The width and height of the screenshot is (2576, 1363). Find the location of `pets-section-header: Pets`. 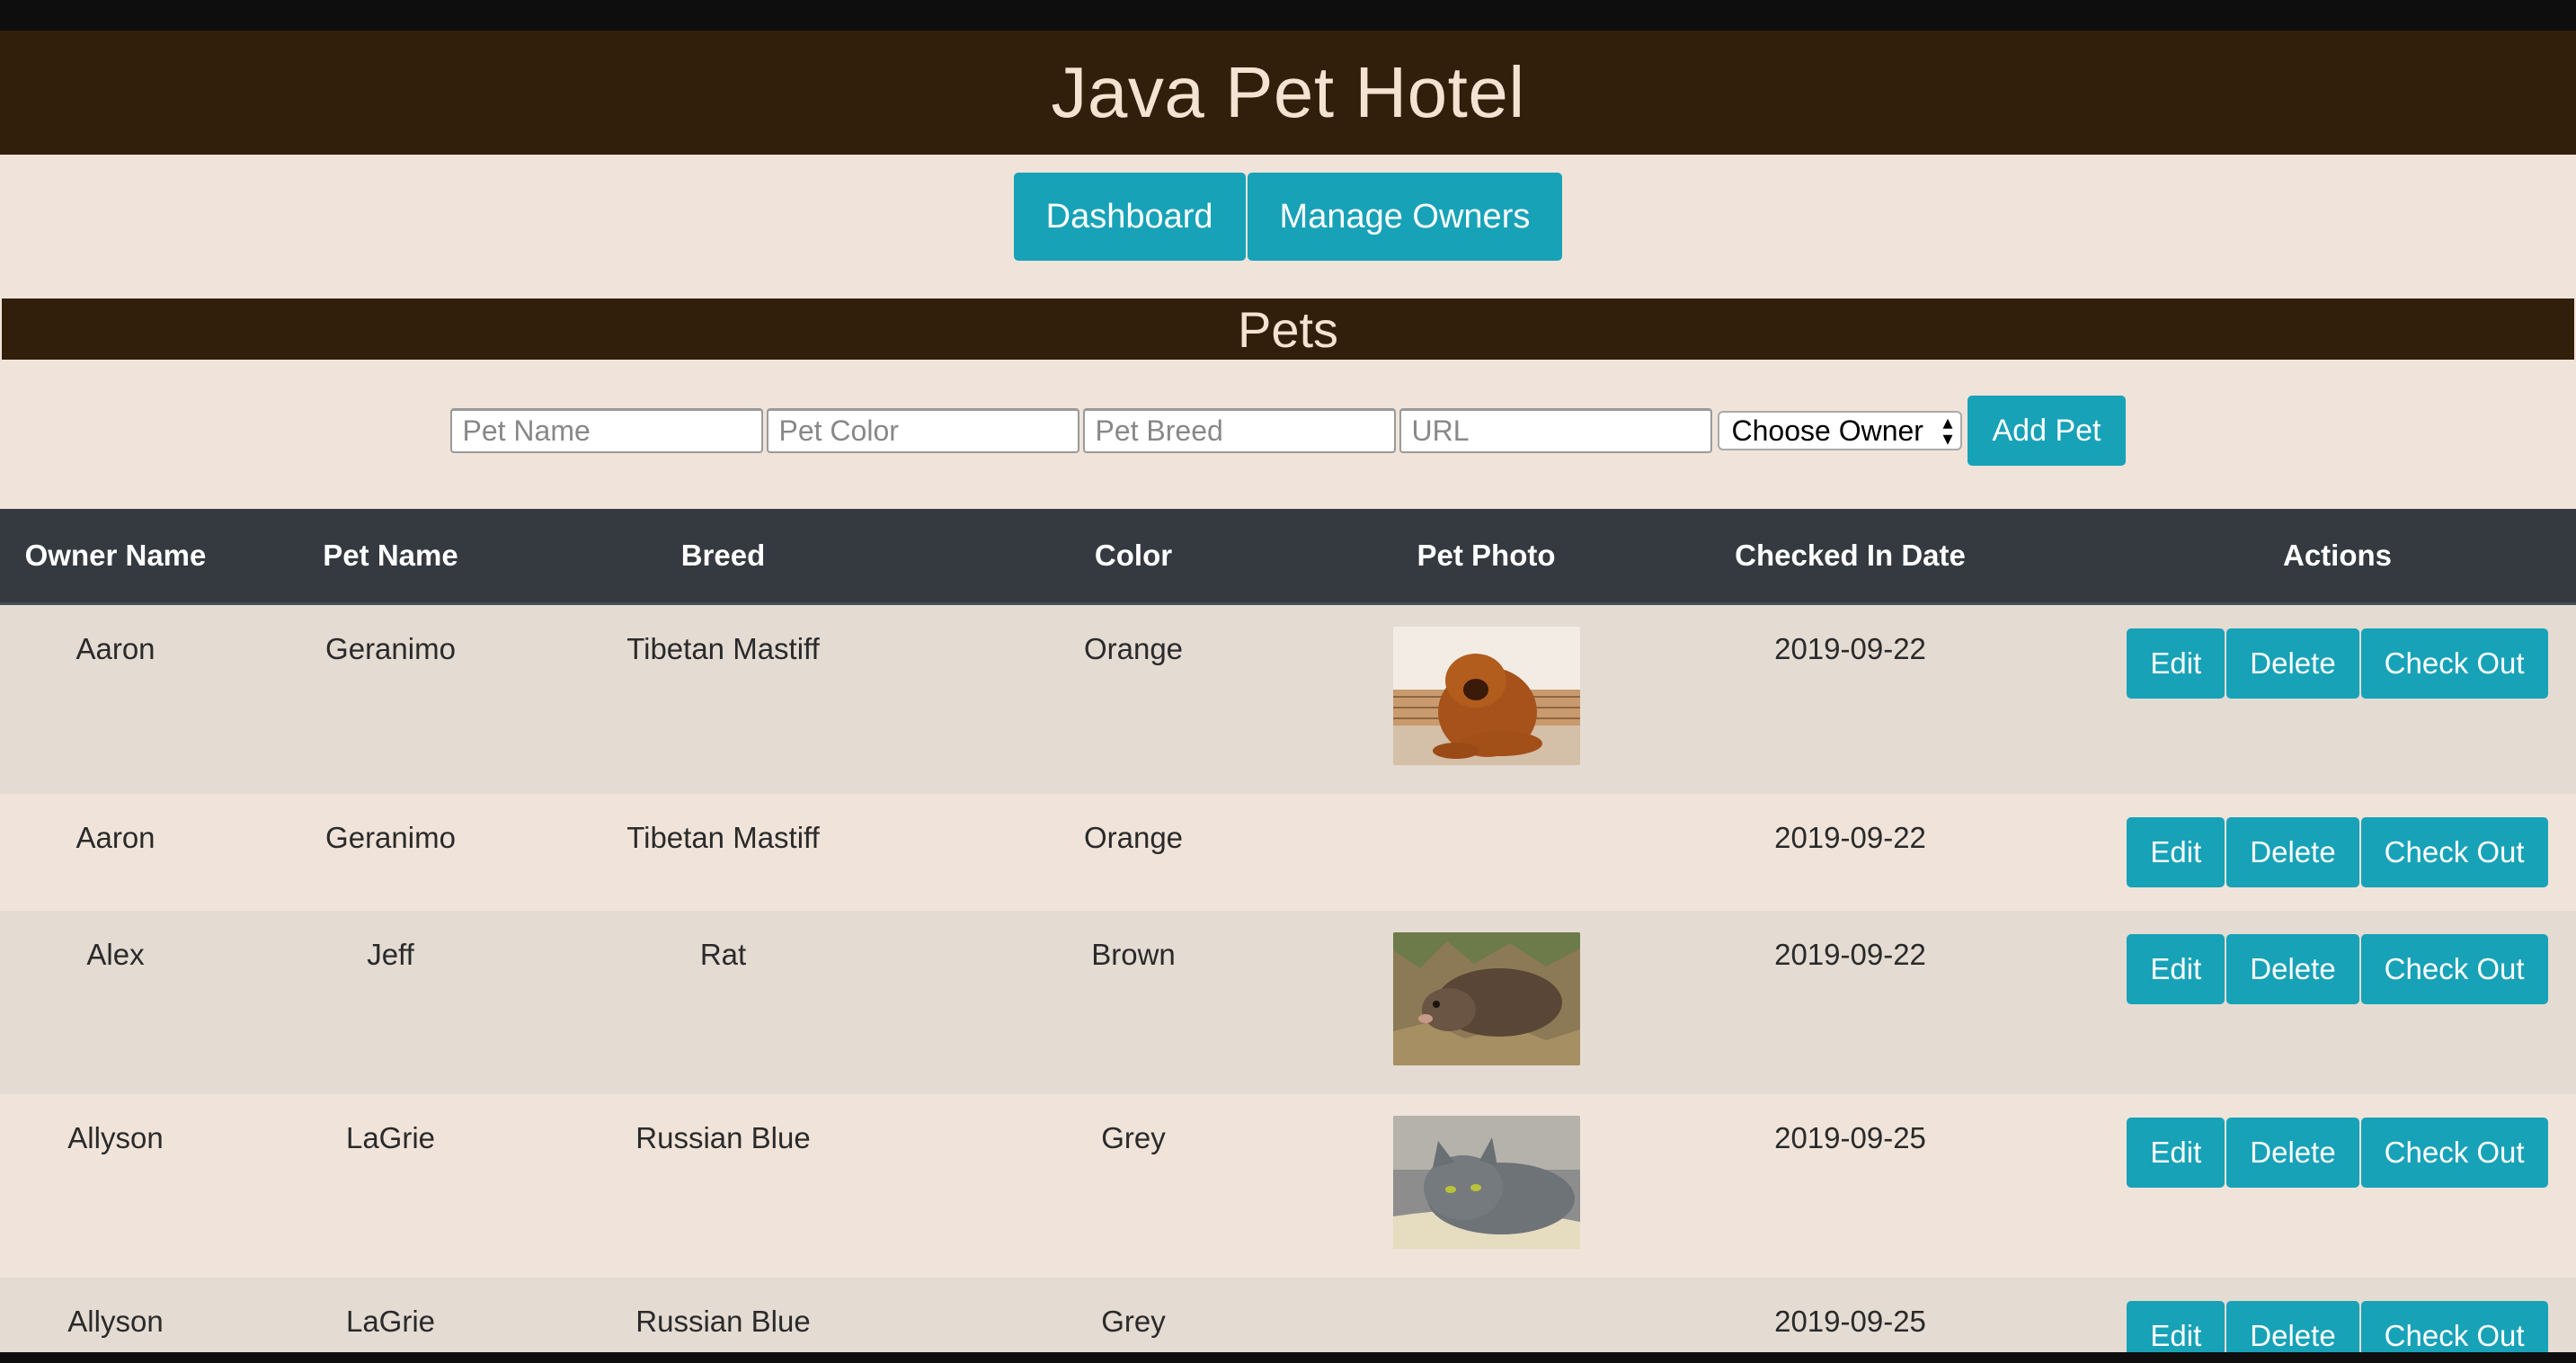

pets-section-header: Pets is located at coordinates (1288, 329).